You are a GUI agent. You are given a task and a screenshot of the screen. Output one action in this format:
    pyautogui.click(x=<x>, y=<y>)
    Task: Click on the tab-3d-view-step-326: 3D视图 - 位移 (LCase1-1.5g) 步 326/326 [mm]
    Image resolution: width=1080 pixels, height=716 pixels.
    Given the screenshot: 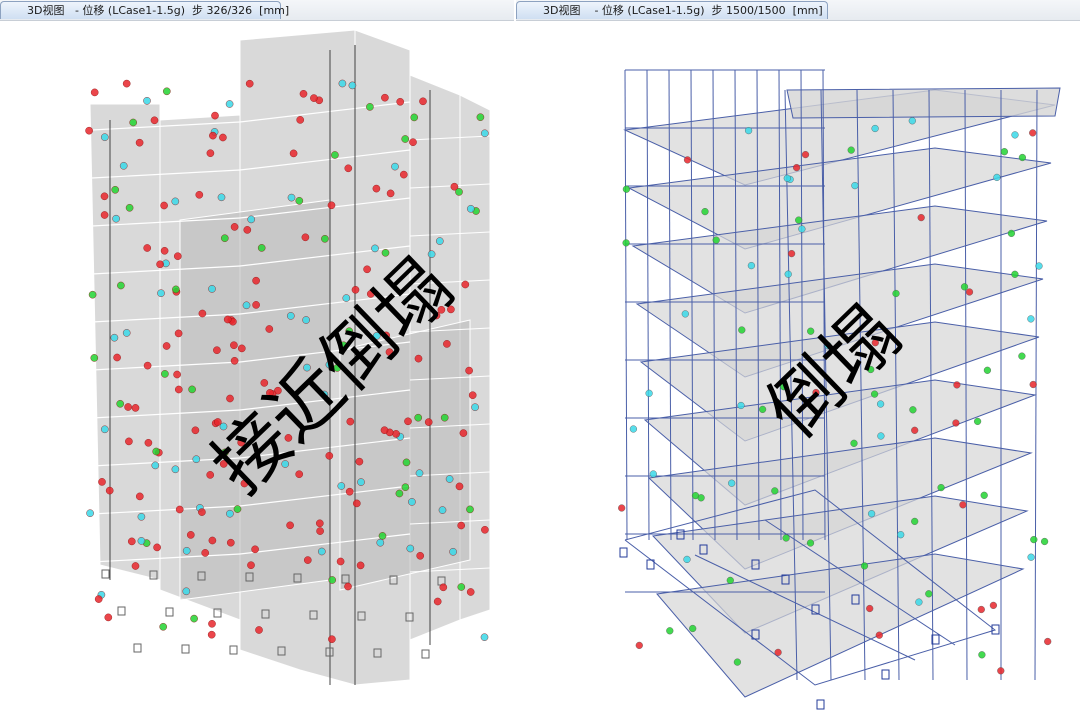 What is the action you would take?
    pyautogui.click(x=144, y=10)
    